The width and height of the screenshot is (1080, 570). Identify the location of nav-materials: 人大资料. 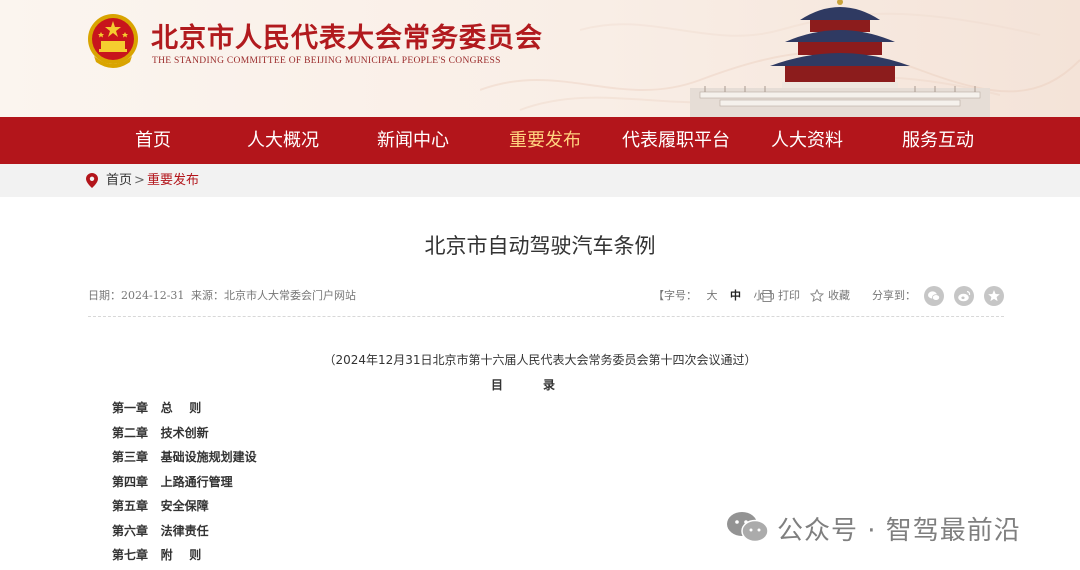
(807, 140).